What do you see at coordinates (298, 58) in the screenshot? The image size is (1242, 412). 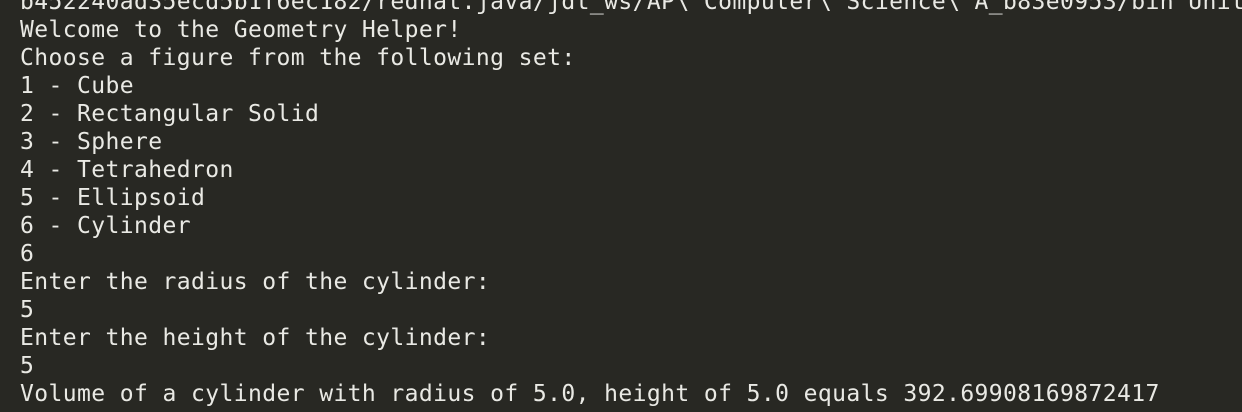 I see `prompt-line: Choose a figure from the following set:` at bounding box center [298, 58].